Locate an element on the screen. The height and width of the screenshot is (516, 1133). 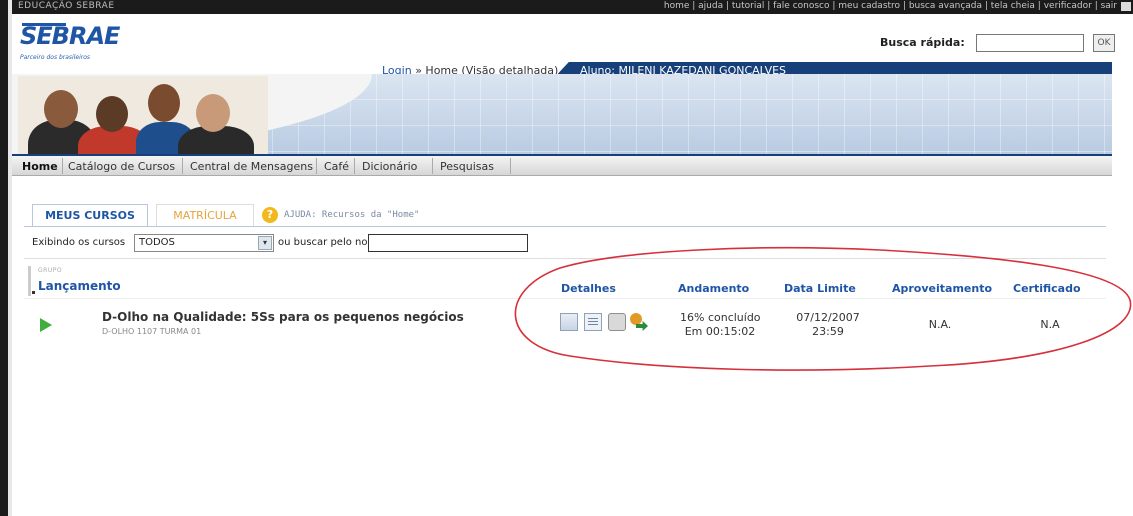
course-info-icon is located at coordinates (569, 322).